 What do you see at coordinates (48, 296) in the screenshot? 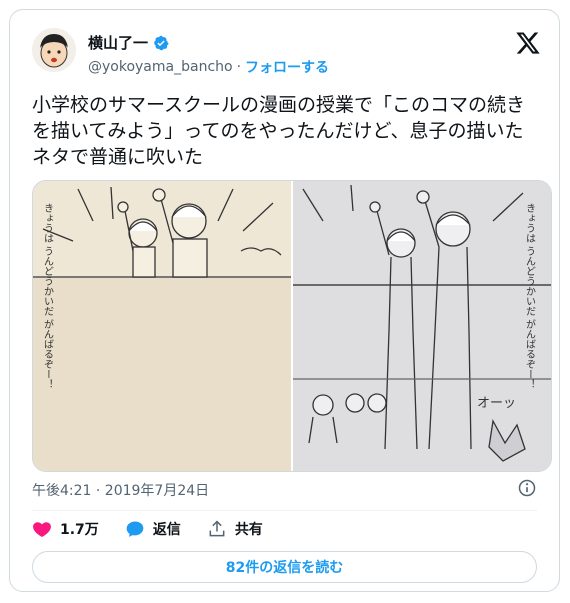
I see `left-caption-text: きょうは うんどうかいだ がんばるぞー！` at bounding box center [48, 296].